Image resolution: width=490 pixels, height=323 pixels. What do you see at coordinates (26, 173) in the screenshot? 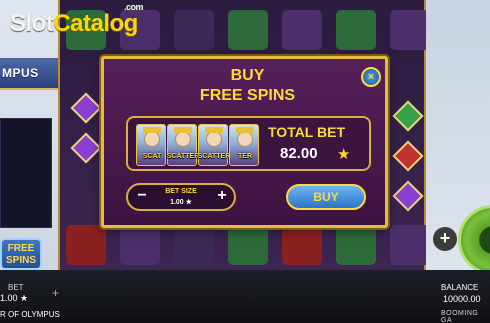
I see `info-panel` at bounding box center [26, 173].